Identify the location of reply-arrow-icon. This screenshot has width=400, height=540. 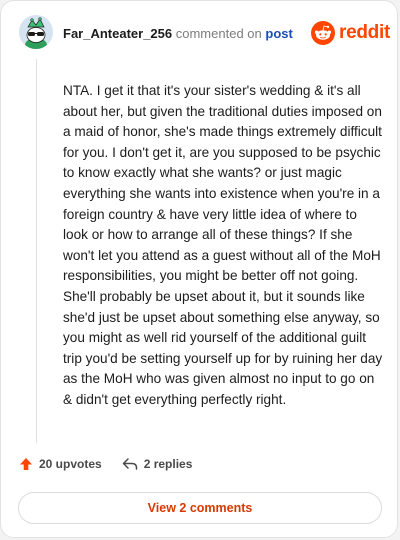
(129, 464).